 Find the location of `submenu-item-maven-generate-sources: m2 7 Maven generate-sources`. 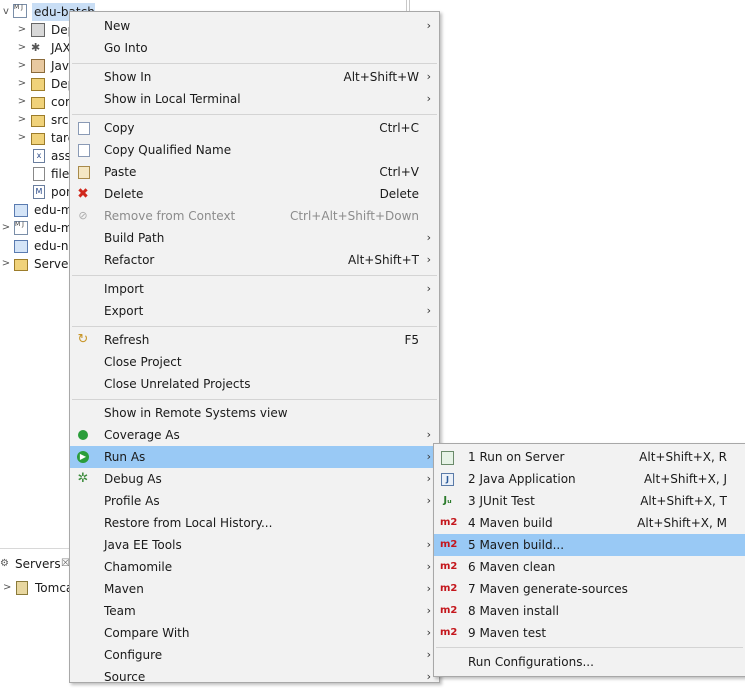

submenu-item-maven-generate-sources: m2 7 Maven generate-sources is located at coordinates (589, 589).